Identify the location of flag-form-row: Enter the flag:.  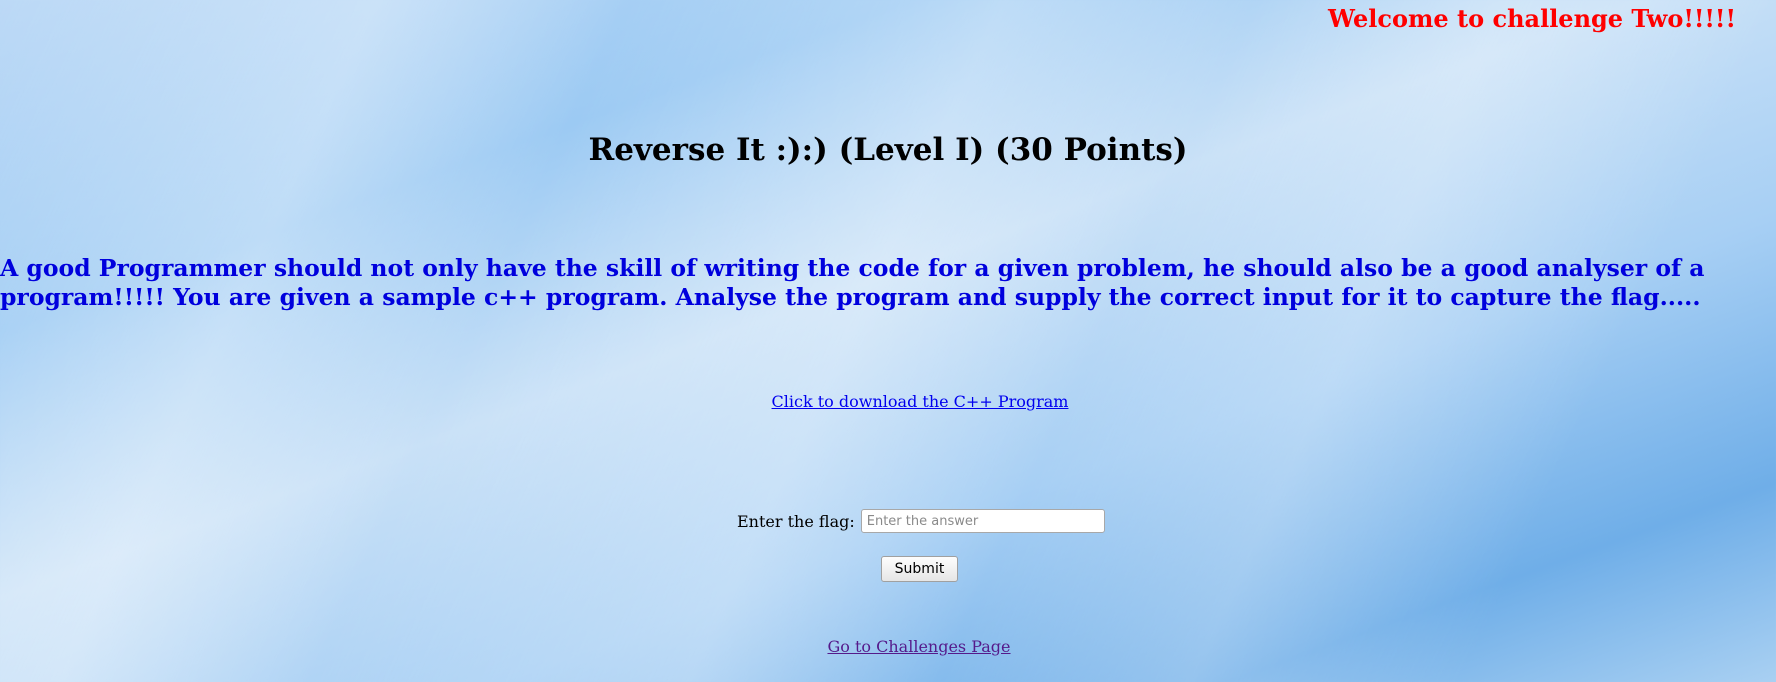
(921, 521).